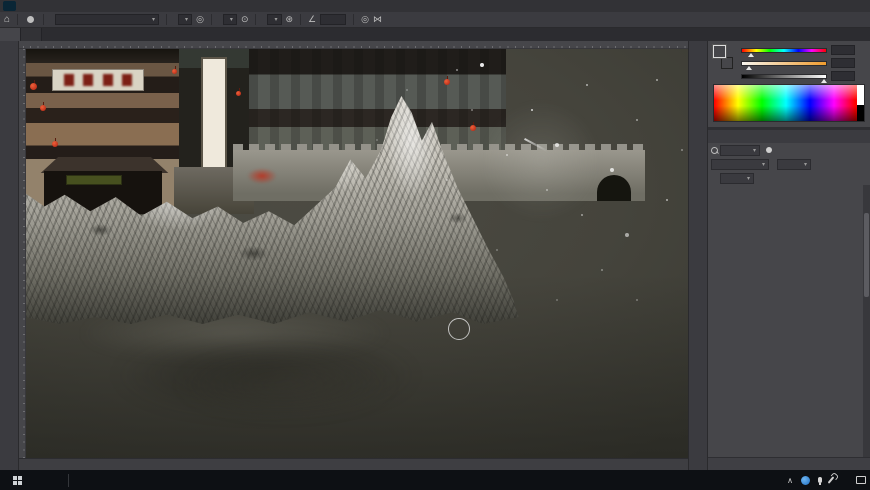 Image resolution: width=870 pixels, height=490 pixels. I want to click on notification-icon, so click(861, 480).